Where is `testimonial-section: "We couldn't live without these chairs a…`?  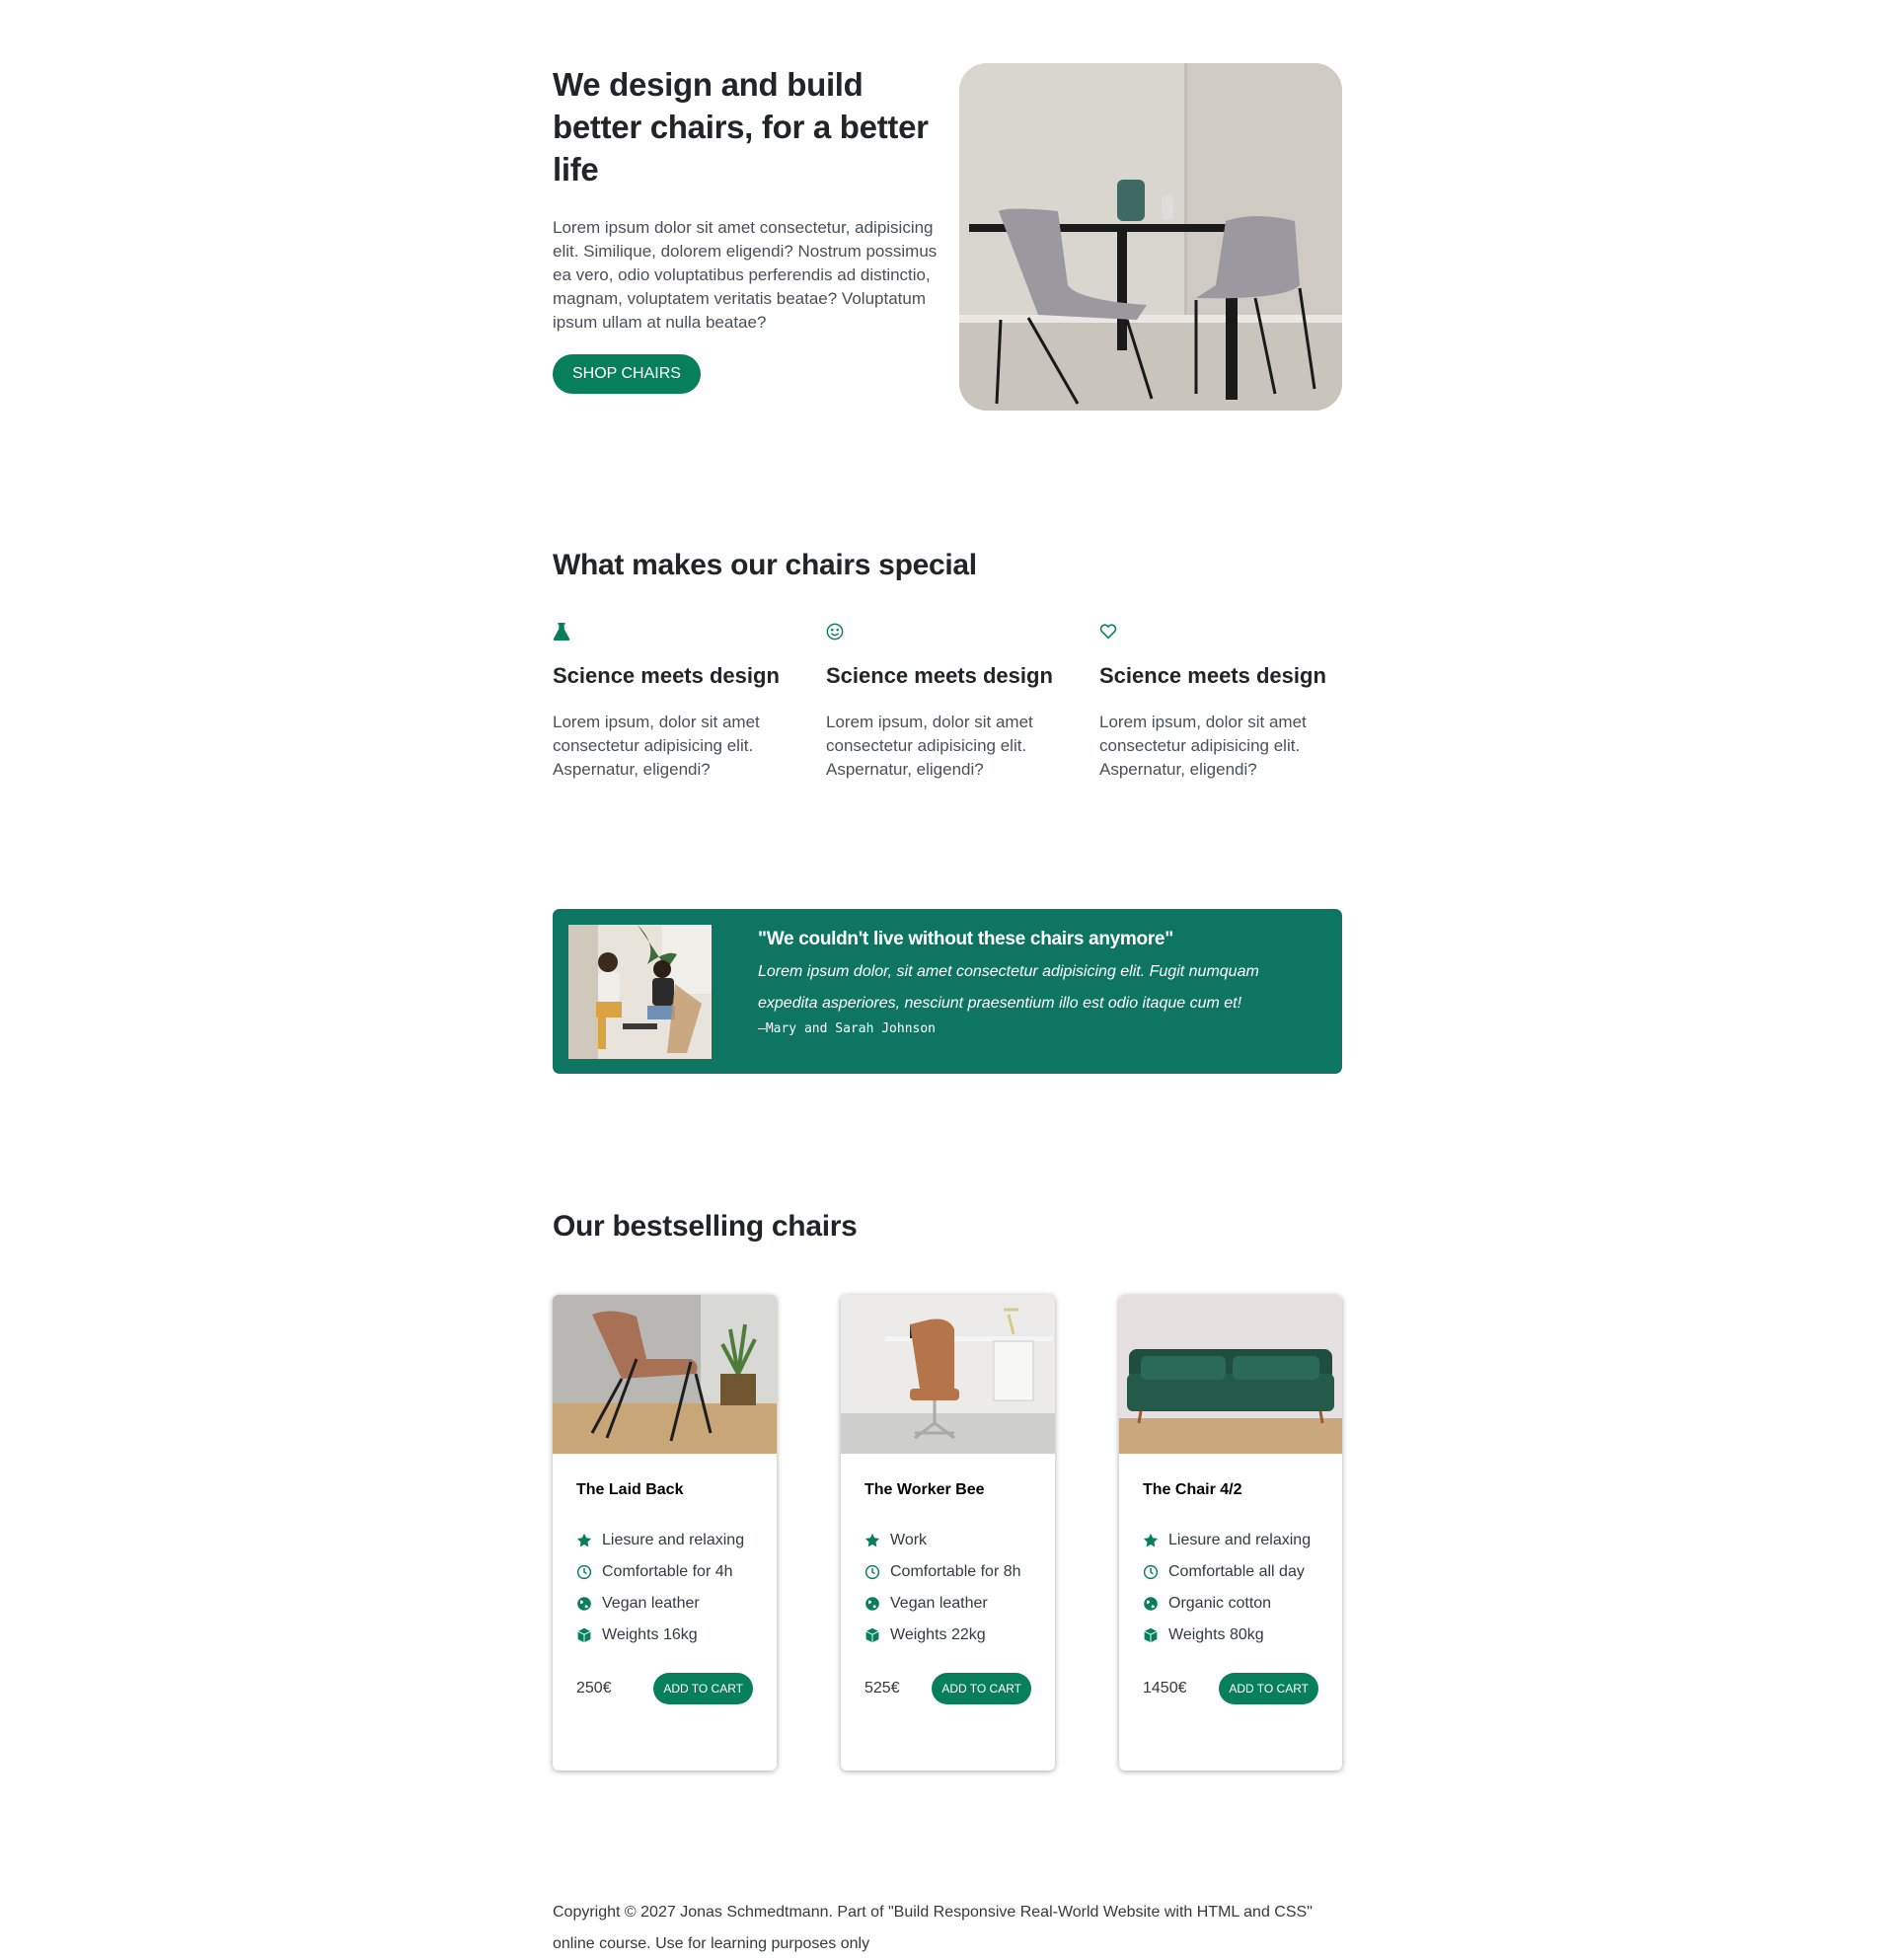 testimonial-section: "We couldn't live without these chairs a… is located at coordinates (948, 991).